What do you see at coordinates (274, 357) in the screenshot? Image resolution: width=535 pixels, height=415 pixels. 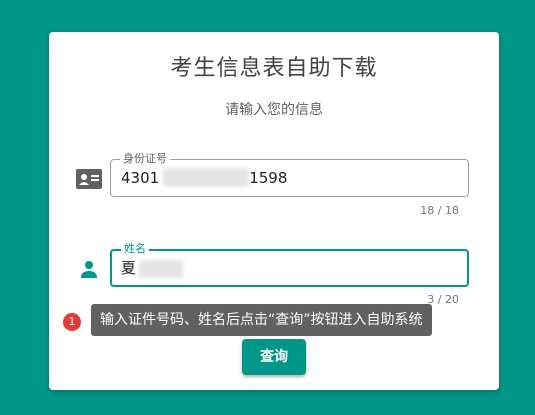 I see `query-button: 查询` at bounding box center [274, 357].